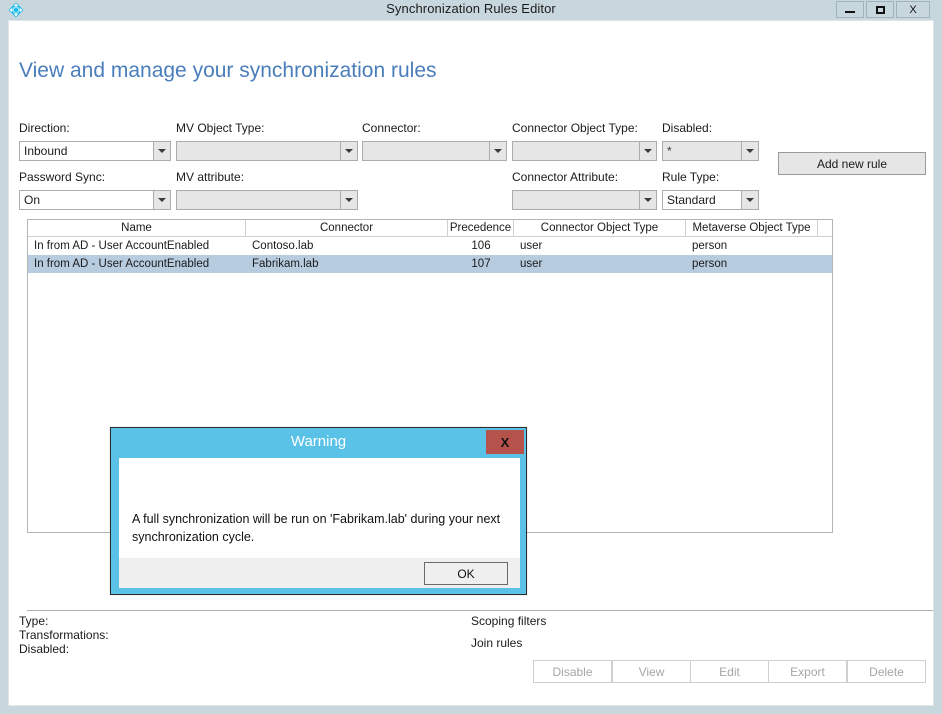 The height and width of the screenshot is (714, 942). Describe the element at coordinates (95, 200) in the screenshot. I see `password-sync-dropdown: On` at that location.